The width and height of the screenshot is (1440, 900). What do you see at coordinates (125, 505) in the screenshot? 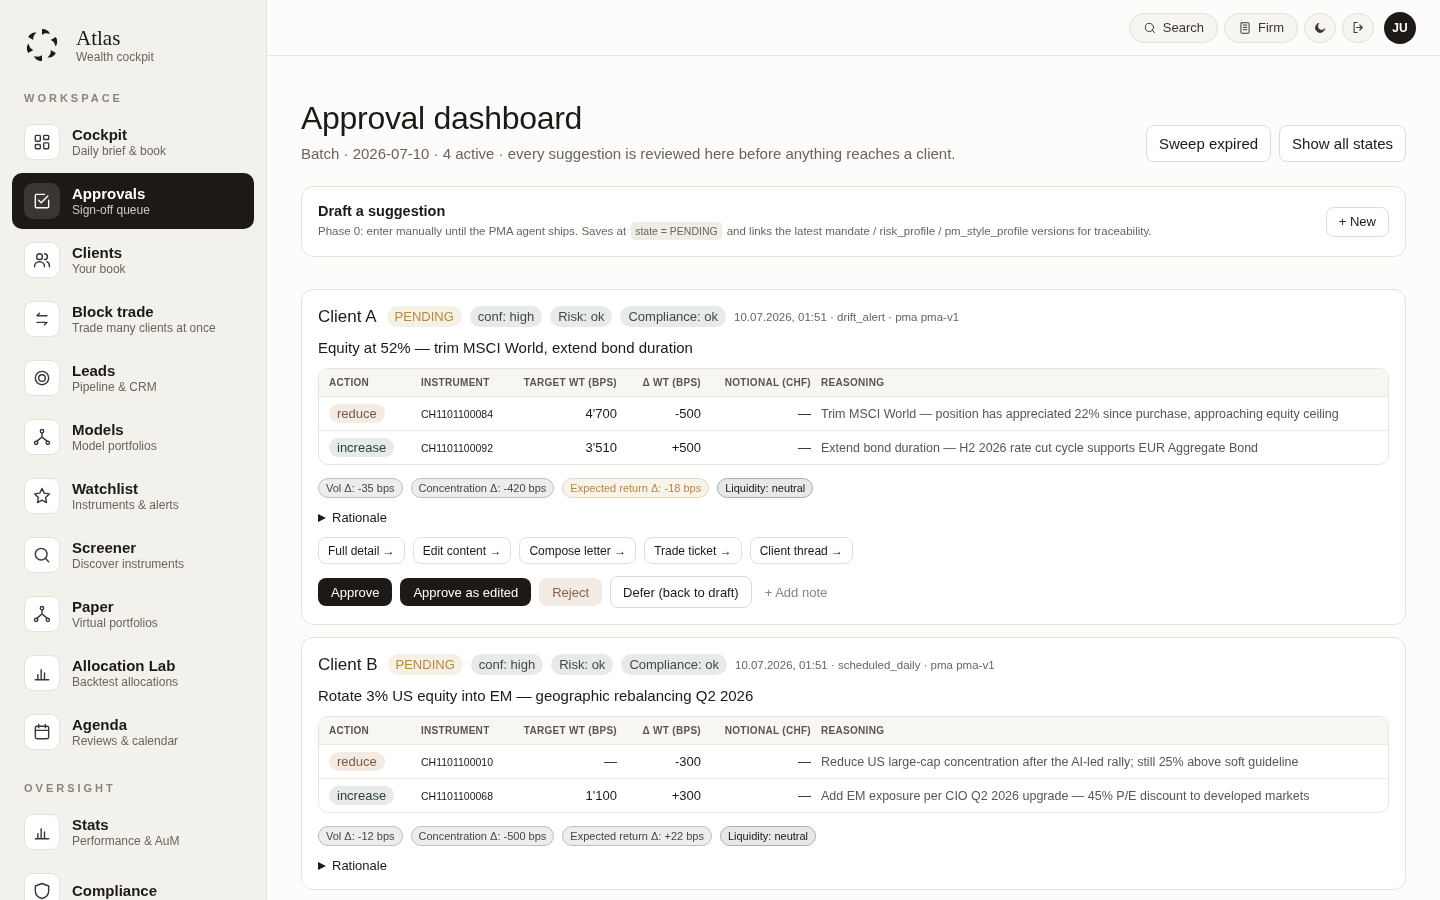
I see `nav-subtitle: Instruments & alerts` at bounding box center [125, 505].